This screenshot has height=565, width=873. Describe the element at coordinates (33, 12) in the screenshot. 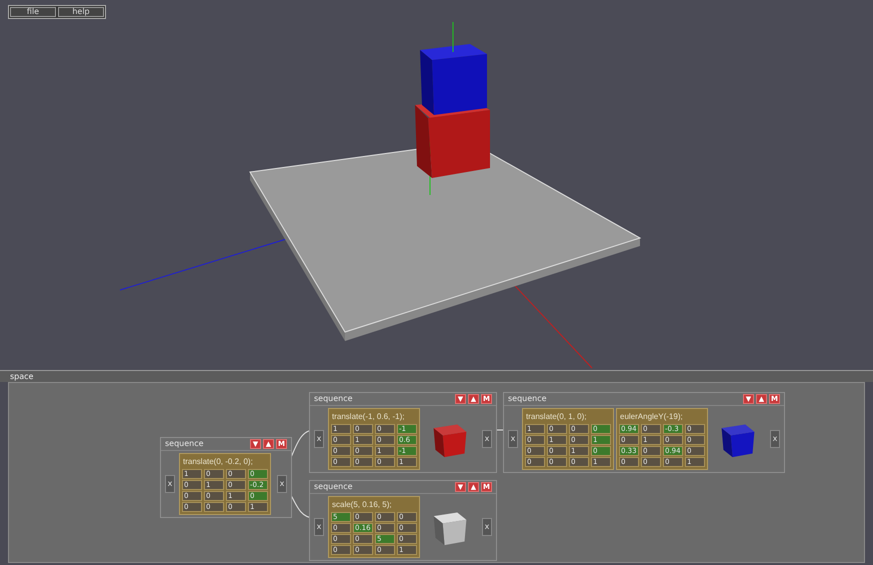

I see `menu-button: file` at that location.